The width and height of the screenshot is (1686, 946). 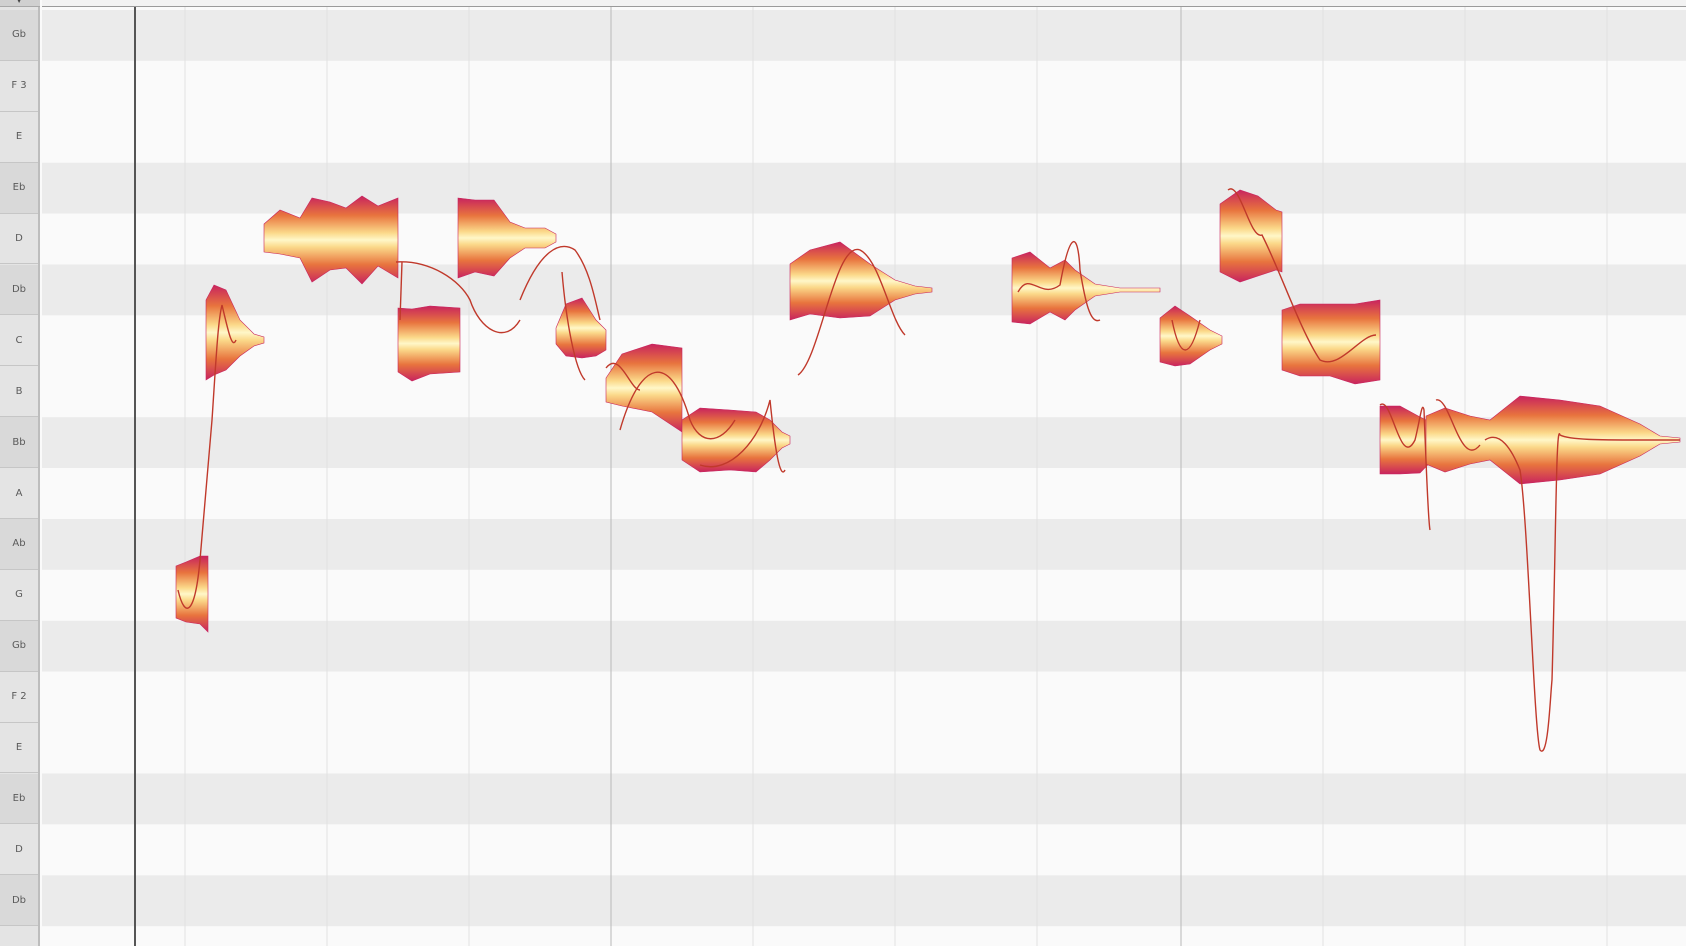 I want to click on piano-key: C, so click(x=19, y=341).